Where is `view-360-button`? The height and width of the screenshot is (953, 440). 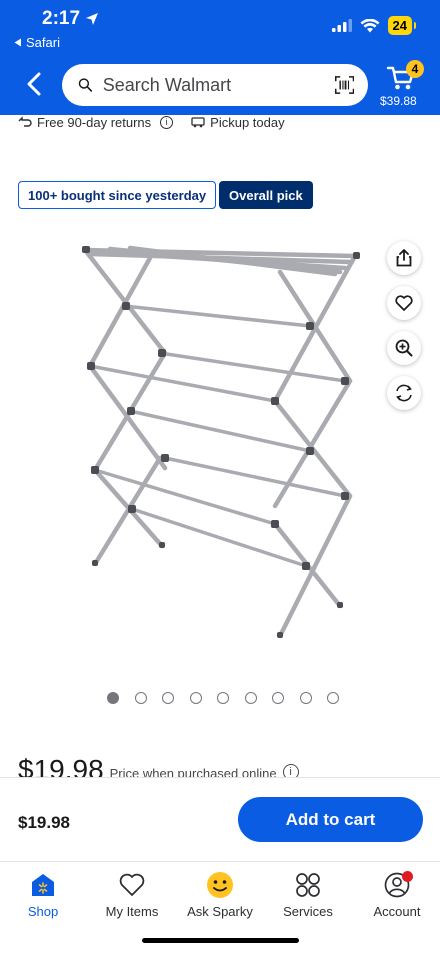 view-360-button is located at coordinates (404, 393).